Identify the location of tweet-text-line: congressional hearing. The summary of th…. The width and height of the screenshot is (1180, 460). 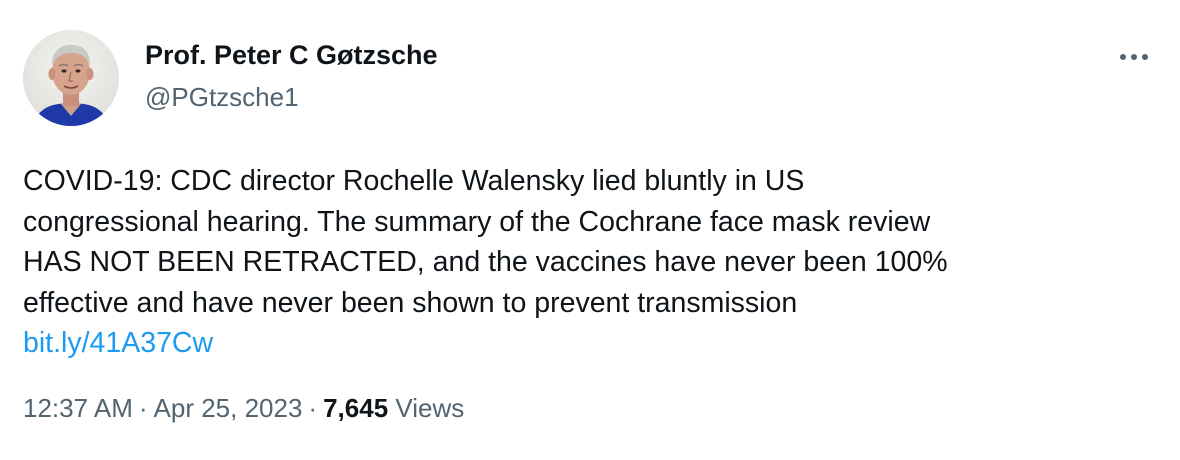
(477, 221).